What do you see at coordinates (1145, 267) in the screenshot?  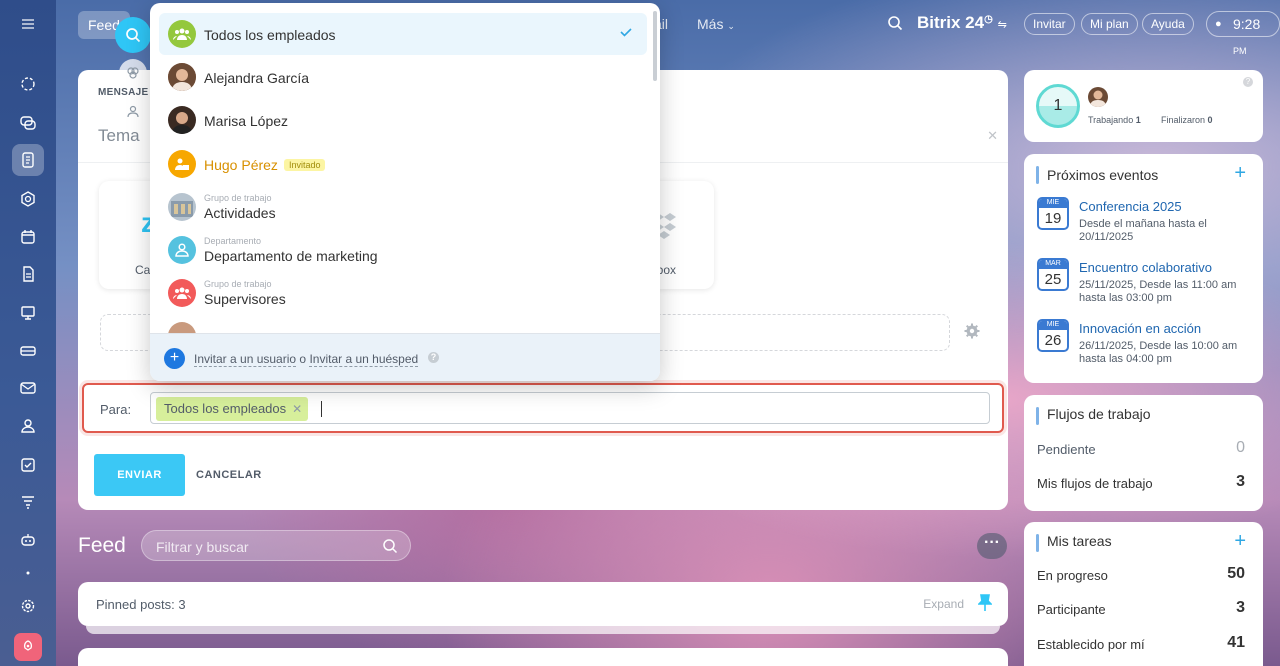 I see `event-title: Encuentro colaborativo` at bounding box center [1145, 267].